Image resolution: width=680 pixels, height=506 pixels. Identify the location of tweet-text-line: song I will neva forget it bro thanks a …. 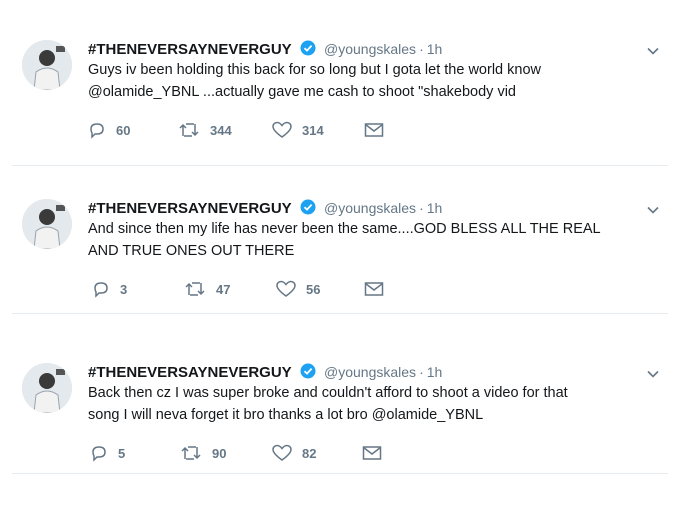
(286, 415).